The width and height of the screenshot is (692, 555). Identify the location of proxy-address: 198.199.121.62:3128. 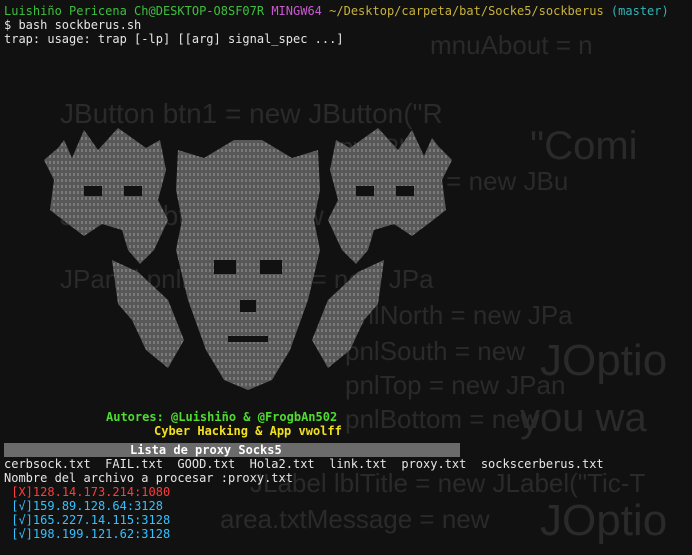
(101, 534).